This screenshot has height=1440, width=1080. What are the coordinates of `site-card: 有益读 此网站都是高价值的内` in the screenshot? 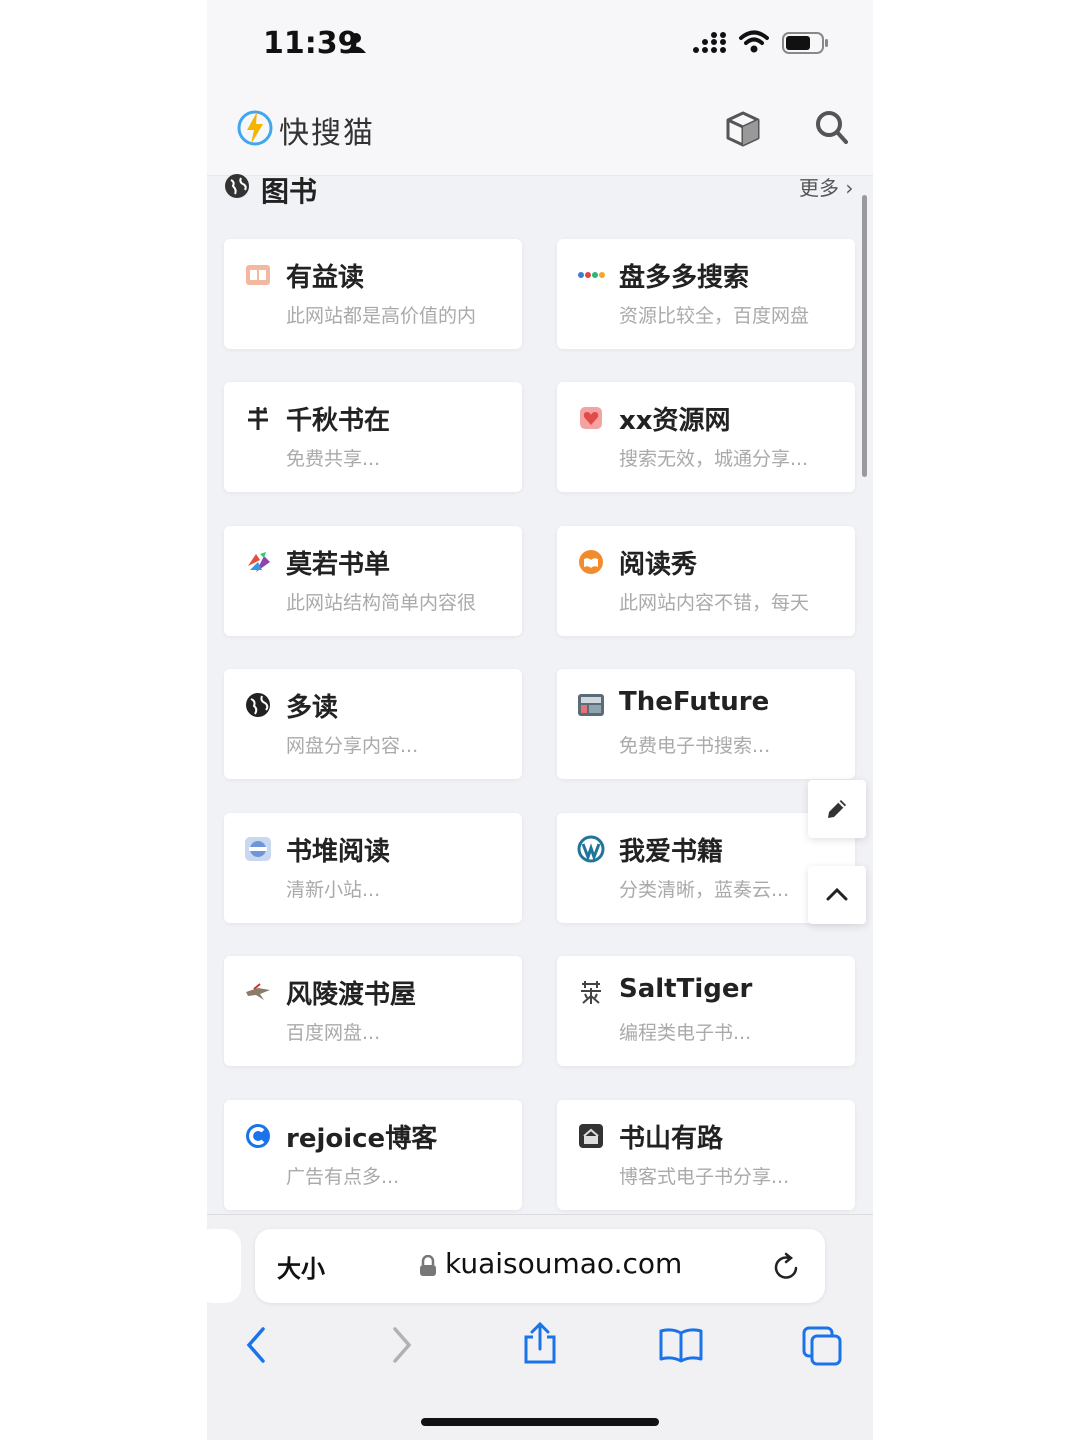 It's located at (373, 294).